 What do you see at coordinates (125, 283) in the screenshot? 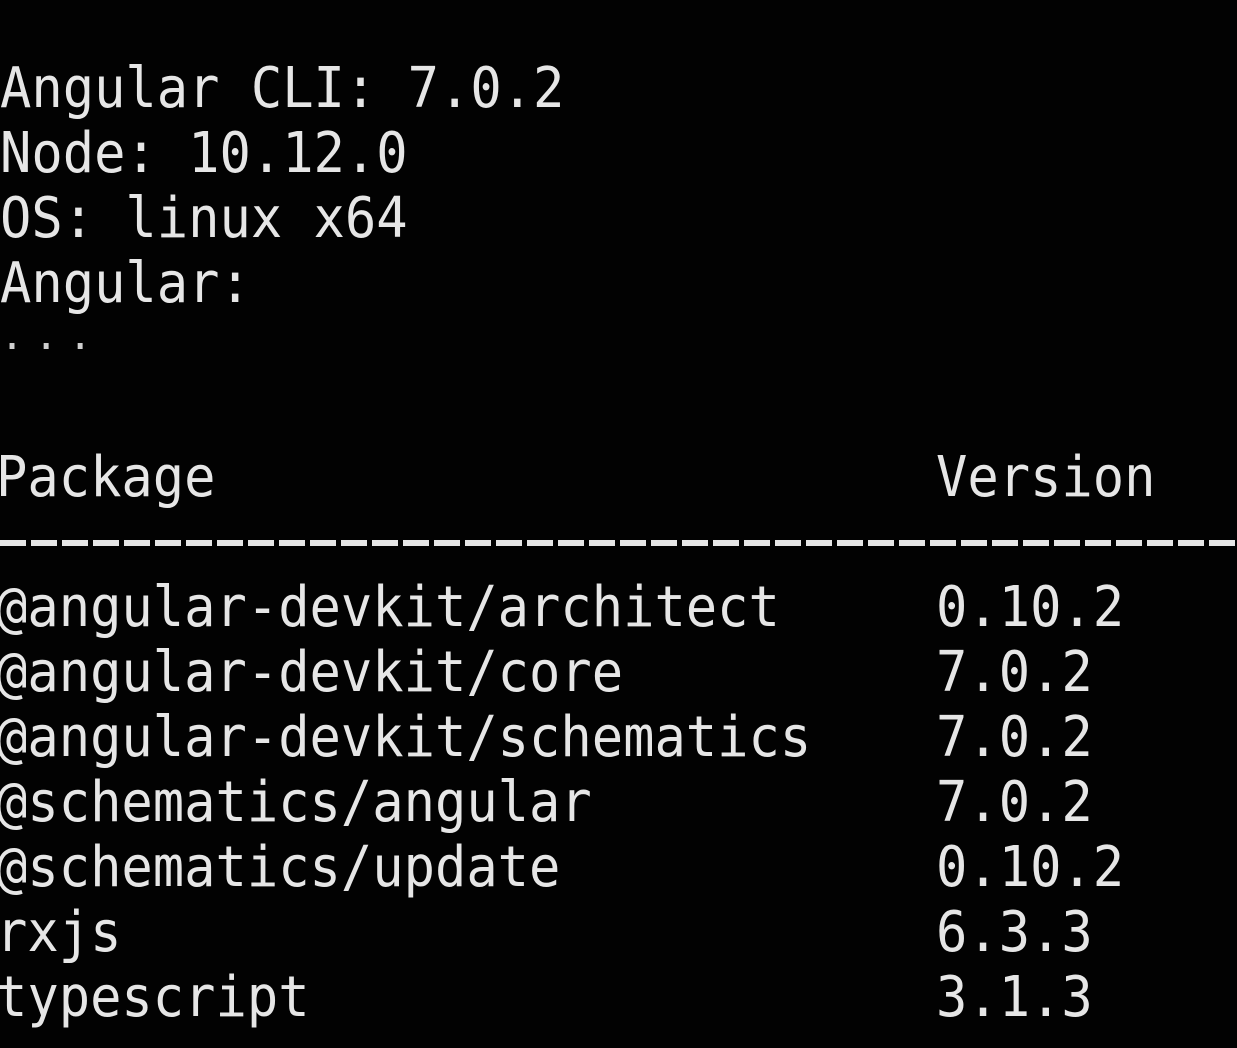
I see `angular-line: Angular:` at bounding box center [125, 283].